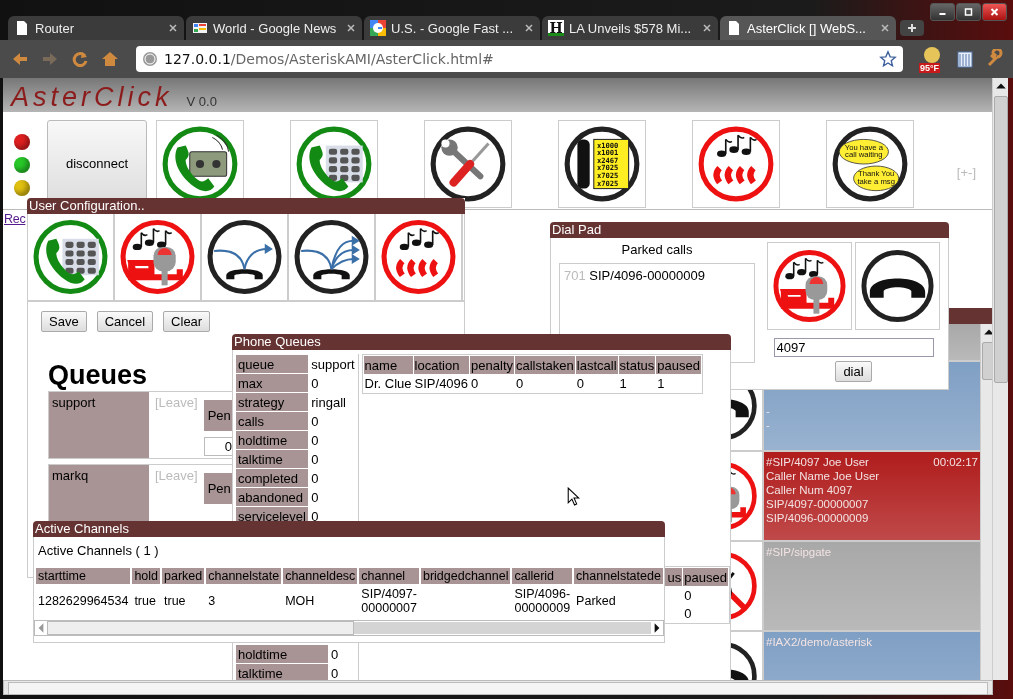 This screenshot has width=1013, height=699. I want to click on column-header: channeldesc, so click(320, 576).